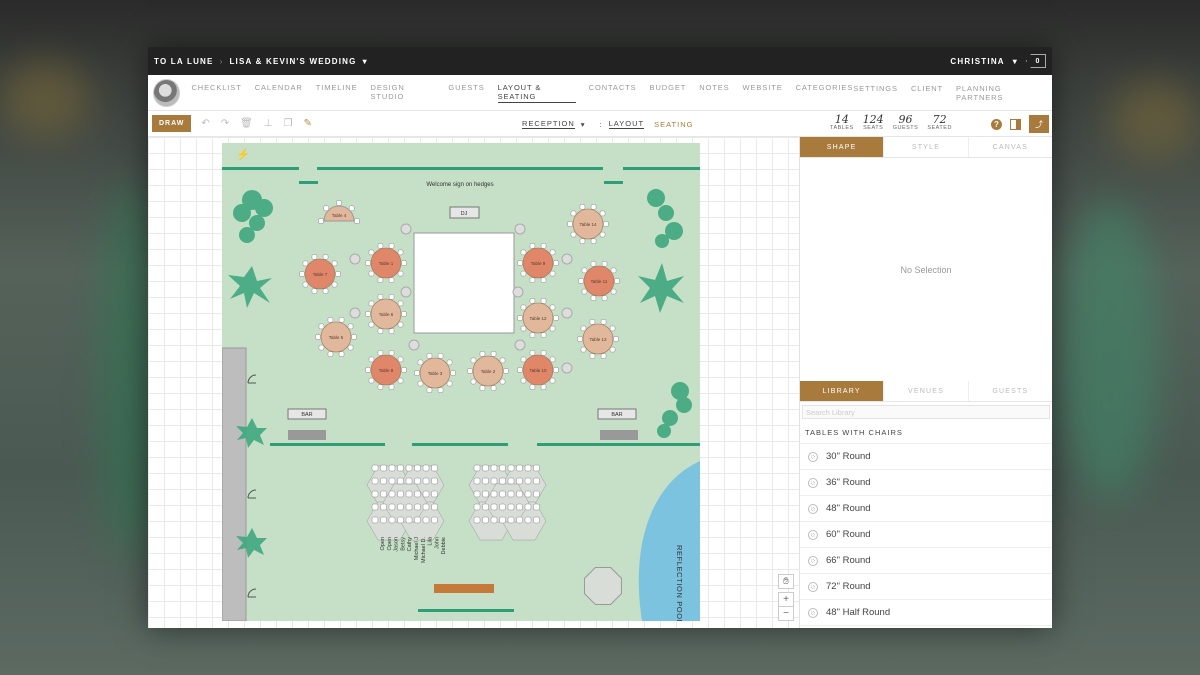 Image resolution: width=1200 pixels, height=675 pixels. What do you see at coordinates (977, 61) in the screenshot?
I see `user-menu: CHRISTINA` at bounding box center [977, 61].